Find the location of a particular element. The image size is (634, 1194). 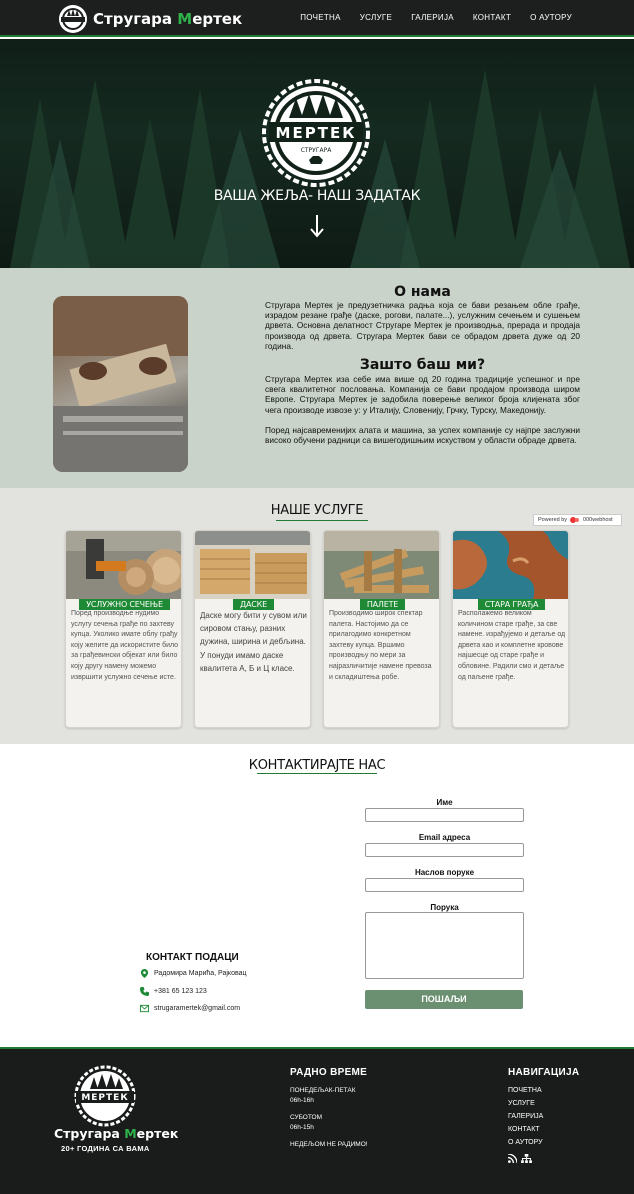

hero-slogan: ВАША ЖЕЉА- НАШ ЗАДАТАК is located at coordinates (317, 196).